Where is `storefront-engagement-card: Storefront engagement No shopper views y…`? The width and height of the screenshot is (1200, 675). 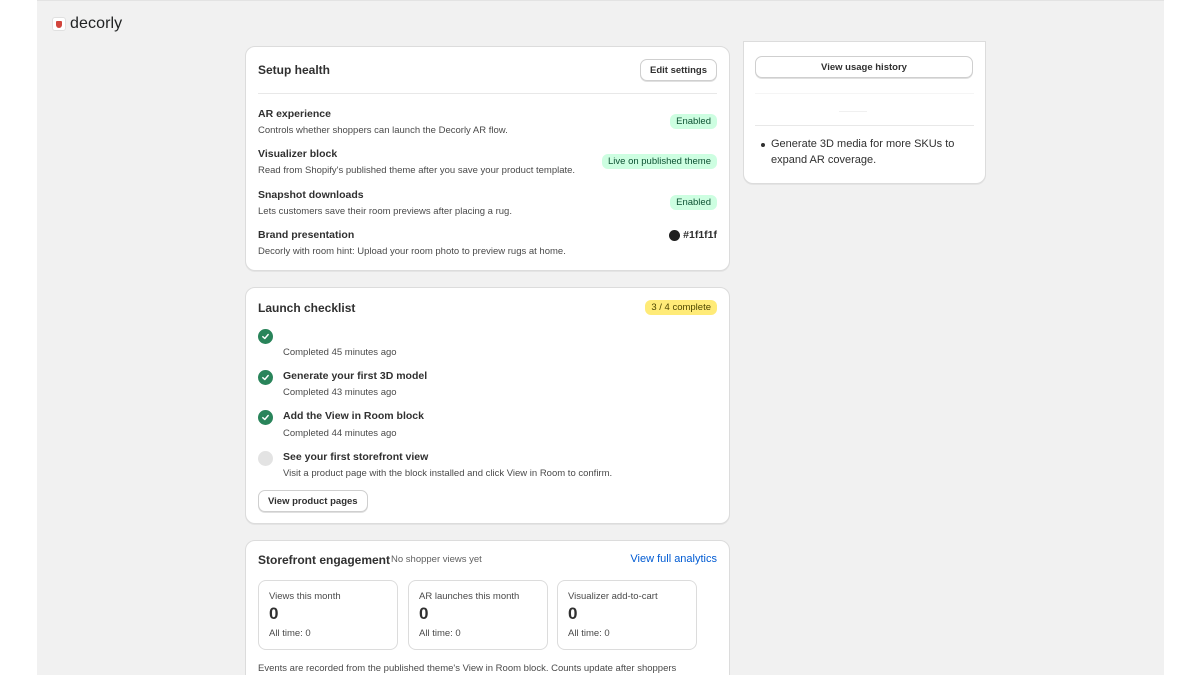
storefront-engagement-card: Storefront engagement No shopper views y… is located at coordinates (487, 607).